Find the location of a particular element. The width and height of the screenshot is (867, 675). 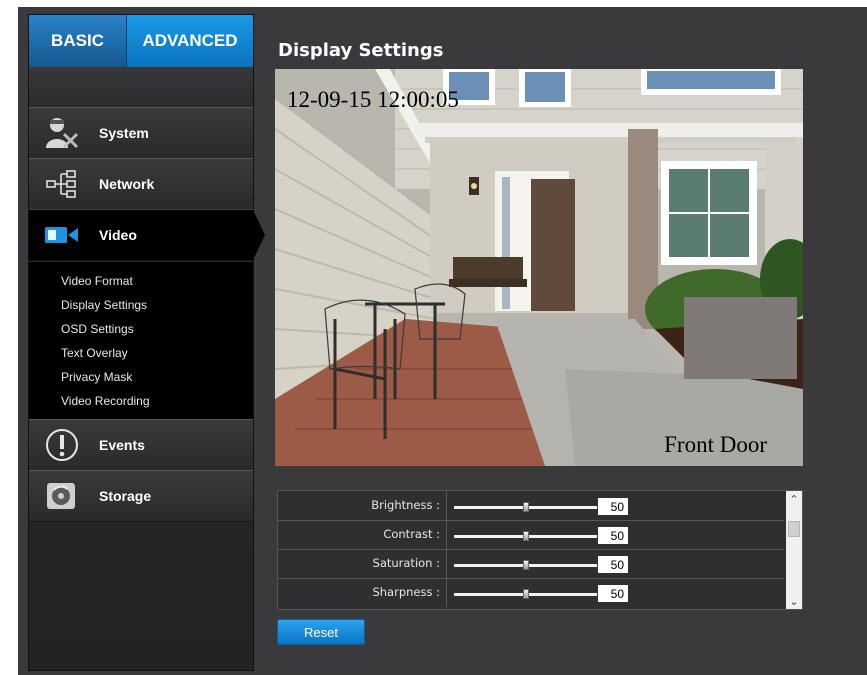

sidebar-item-label: Network is located at coordinates (127, 184).